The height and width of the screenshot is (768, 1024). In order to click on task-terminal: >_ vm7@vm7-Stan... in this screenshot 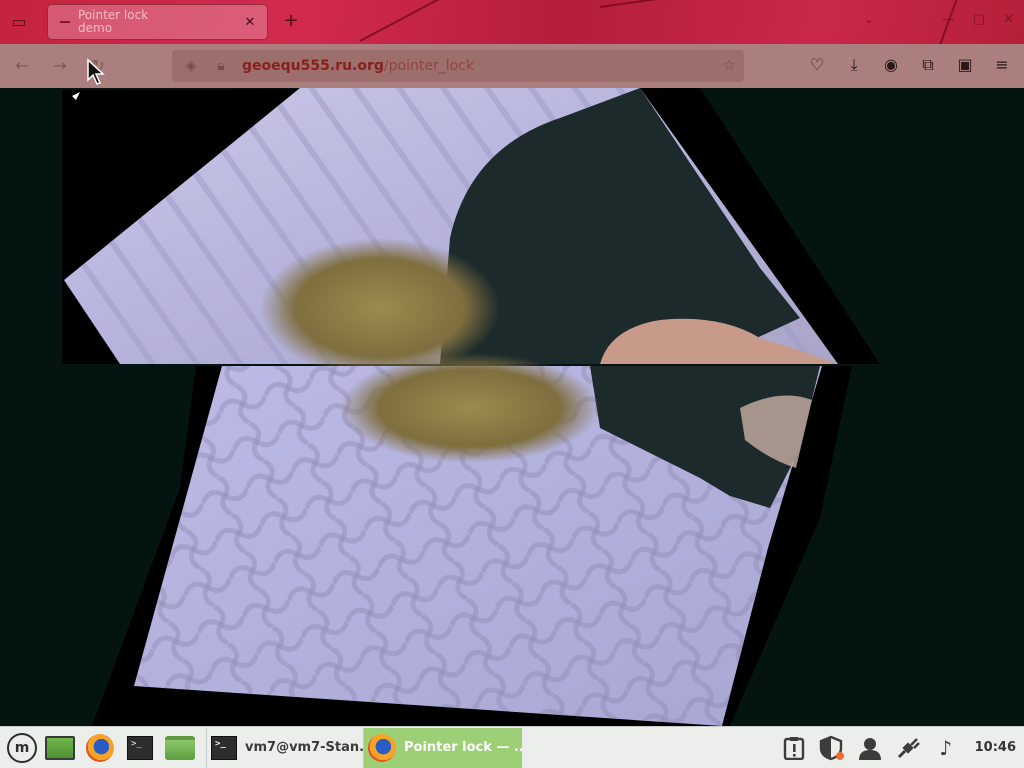, I will do `click(285, 747)`.